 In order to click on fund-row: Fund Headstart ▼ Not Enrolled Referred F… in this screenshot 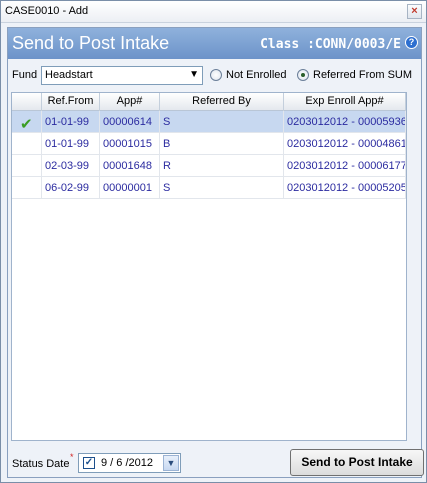, I will do `click(214, 76)`.